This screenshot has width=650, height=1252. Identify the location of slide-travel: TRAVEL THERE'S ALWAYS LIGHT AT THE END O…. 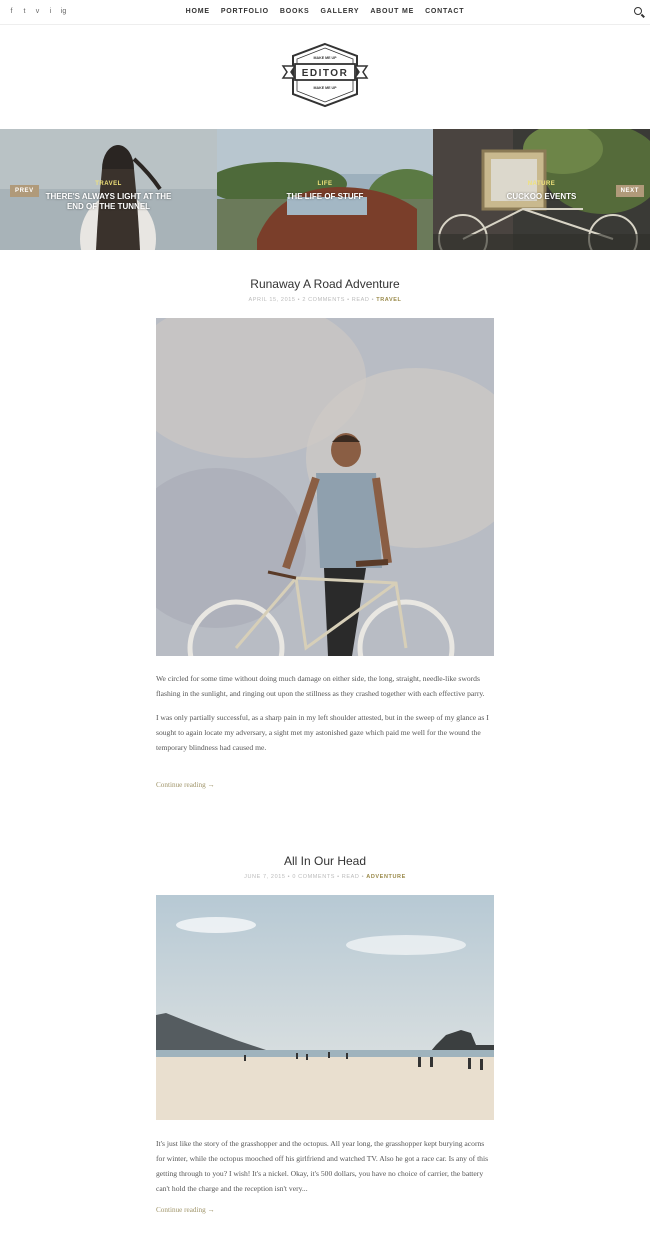
(108, 189).